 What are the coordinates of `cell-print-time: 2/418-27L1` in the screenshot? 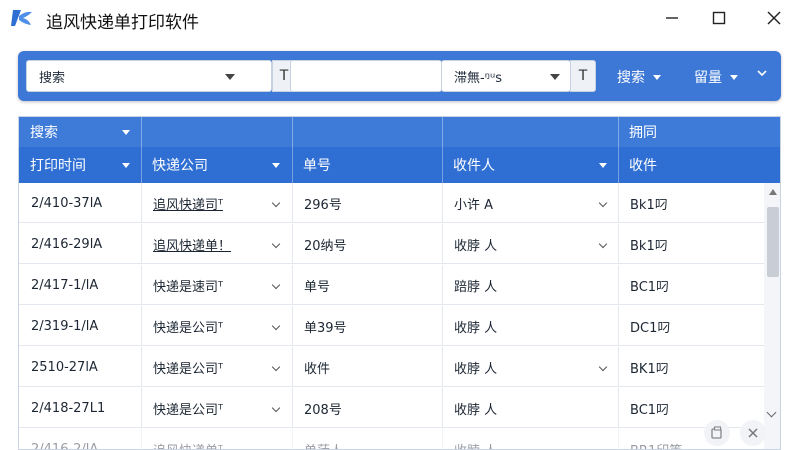 It's located at (68, 408).